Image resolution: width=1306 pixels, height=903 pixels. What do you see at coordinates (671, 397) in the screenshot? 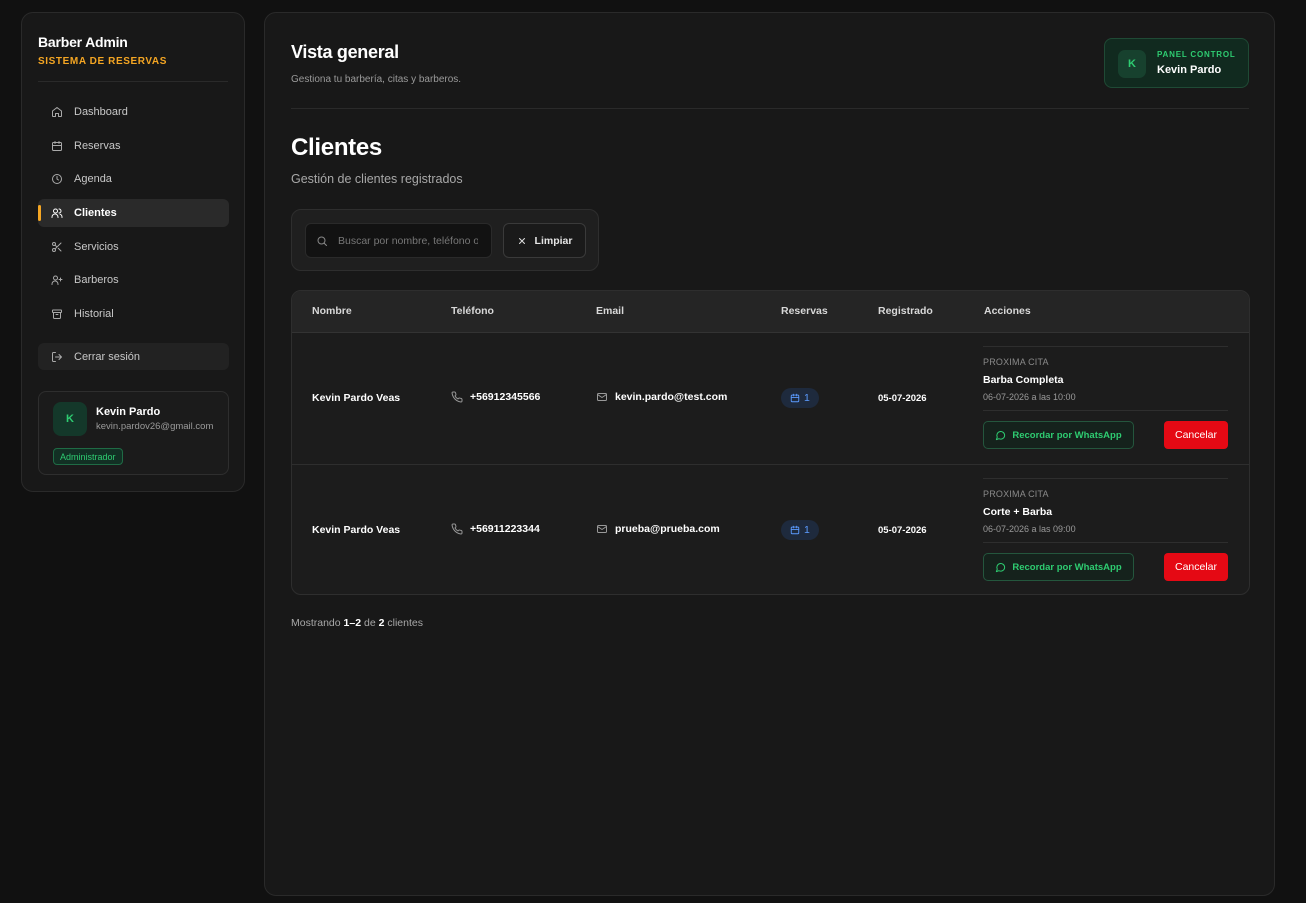
I see `email-text: kevin.pardo@test.com` at bounding box center [671, 397].